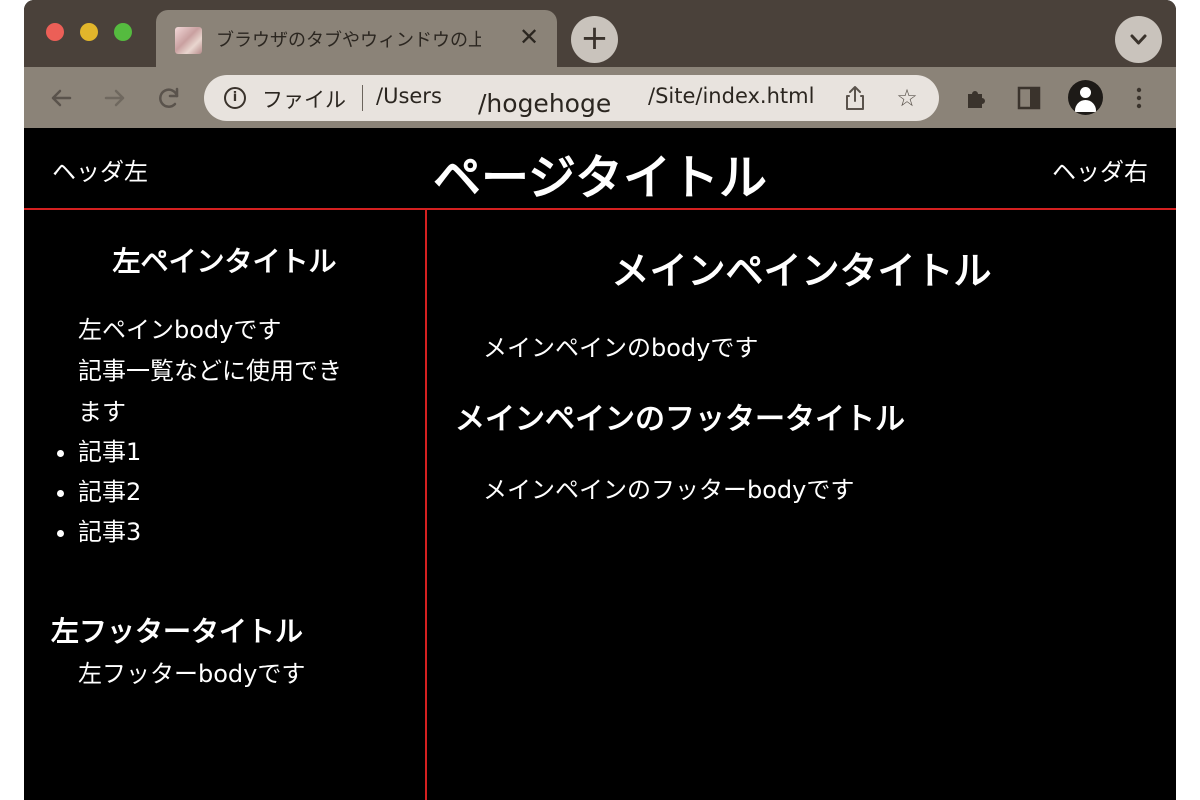 The image size is (1200, 800). Describe the element at coordinates (594, 39) in the screenshot. I see `new-tab-button: +` at that location.